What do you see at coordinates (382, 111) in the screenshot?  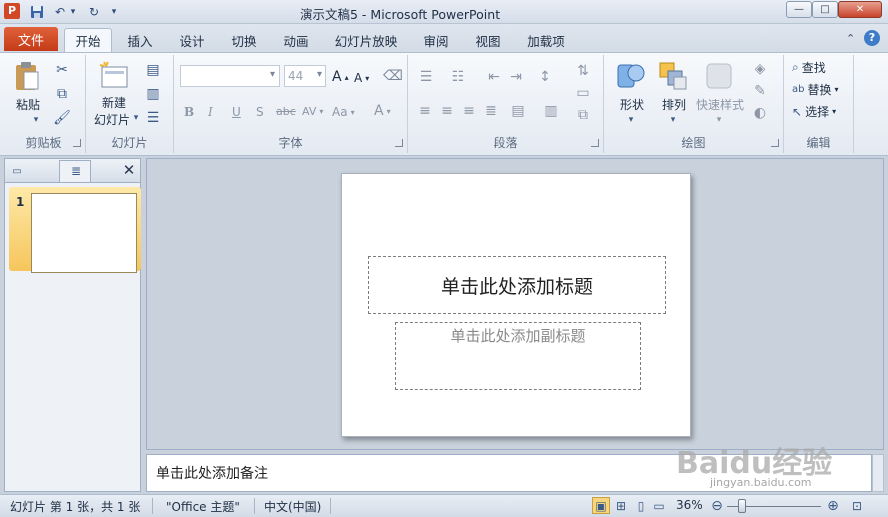 I see `font-color-button: A ▾` at bounding box center [382, 111].